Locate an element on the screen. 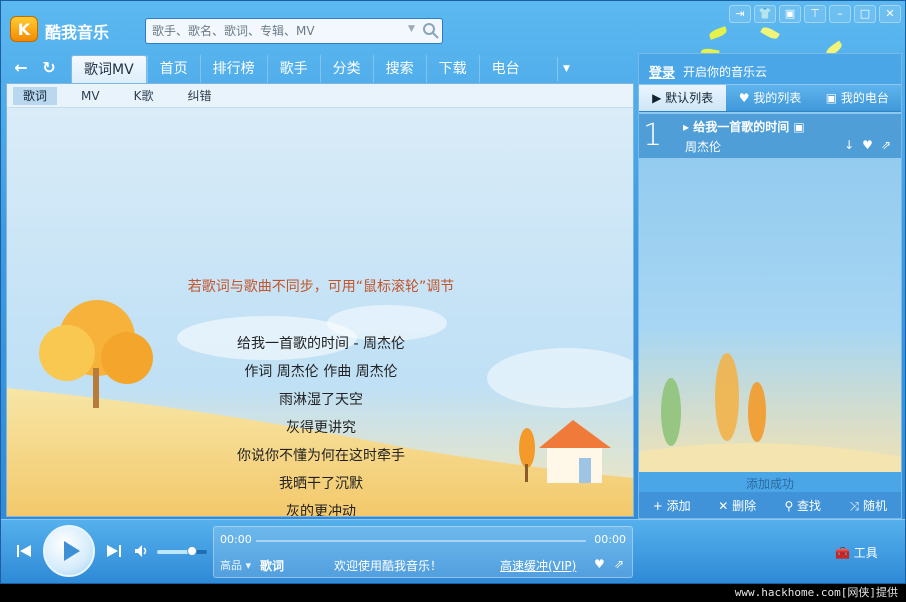 Image resolution: width=906 pixels, height=602 pixels. tab-my-radio: ▣ 我的电台 is located at coordinates (857, 98).